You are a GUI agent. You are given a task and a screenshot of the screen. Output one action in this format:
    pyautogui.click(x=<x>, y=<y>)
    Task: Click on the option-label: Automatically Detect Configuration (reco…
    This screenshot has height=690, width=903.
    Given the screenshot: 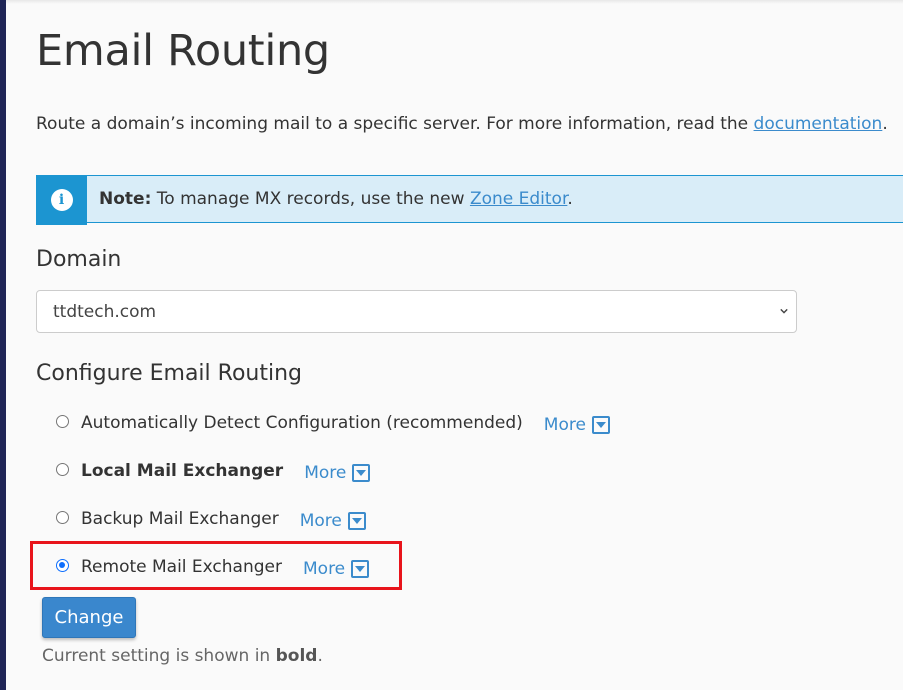 What is the action you would take?
    pyautogui.click(x=302, y=423)
    